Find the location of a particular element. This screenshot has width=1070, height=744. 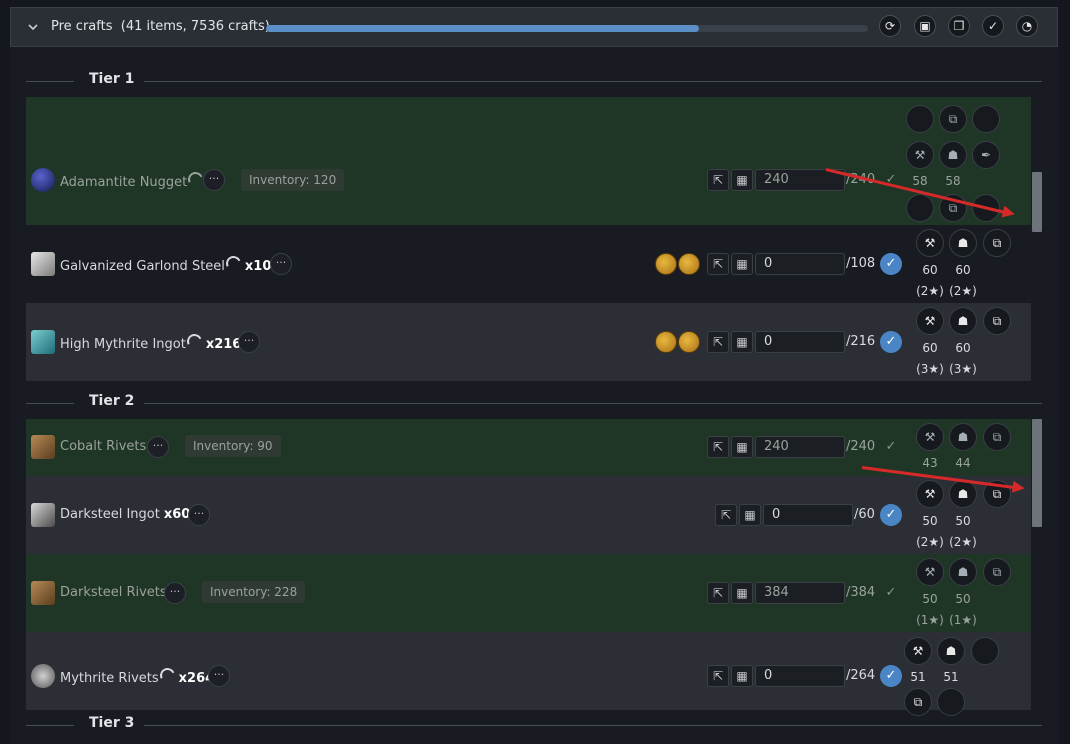

item-name: Adamantite Nugget is located at coordinates (133, 179).